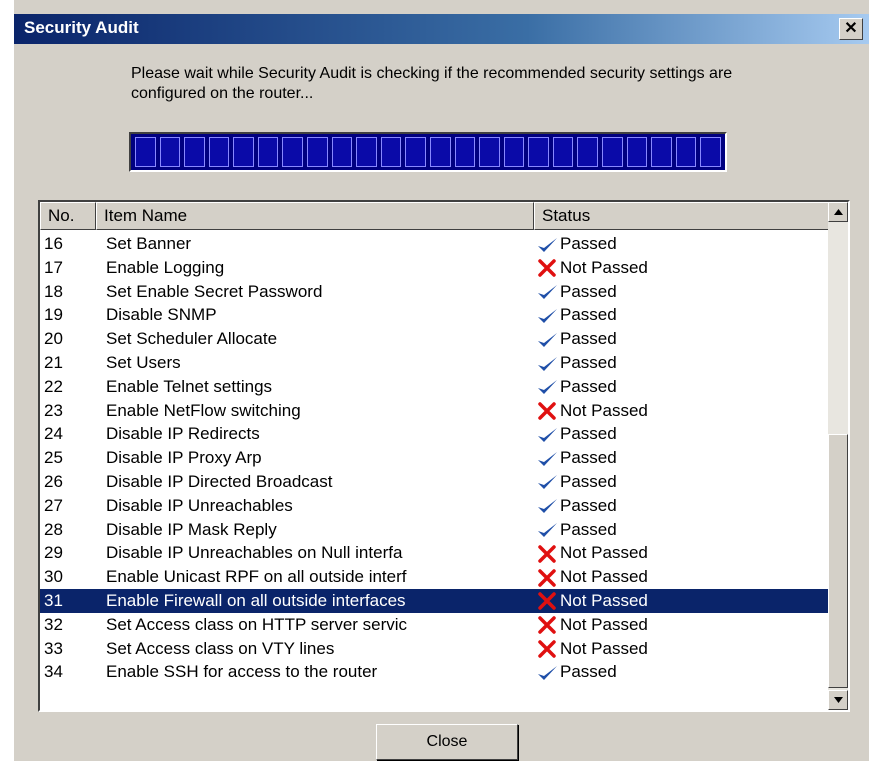 The width and height of the screenshot is (869, 761). What do you see at coordinates (68, 216) in the screenshot?
I see `column-header-no: No.` at bounding box center [68, 216].